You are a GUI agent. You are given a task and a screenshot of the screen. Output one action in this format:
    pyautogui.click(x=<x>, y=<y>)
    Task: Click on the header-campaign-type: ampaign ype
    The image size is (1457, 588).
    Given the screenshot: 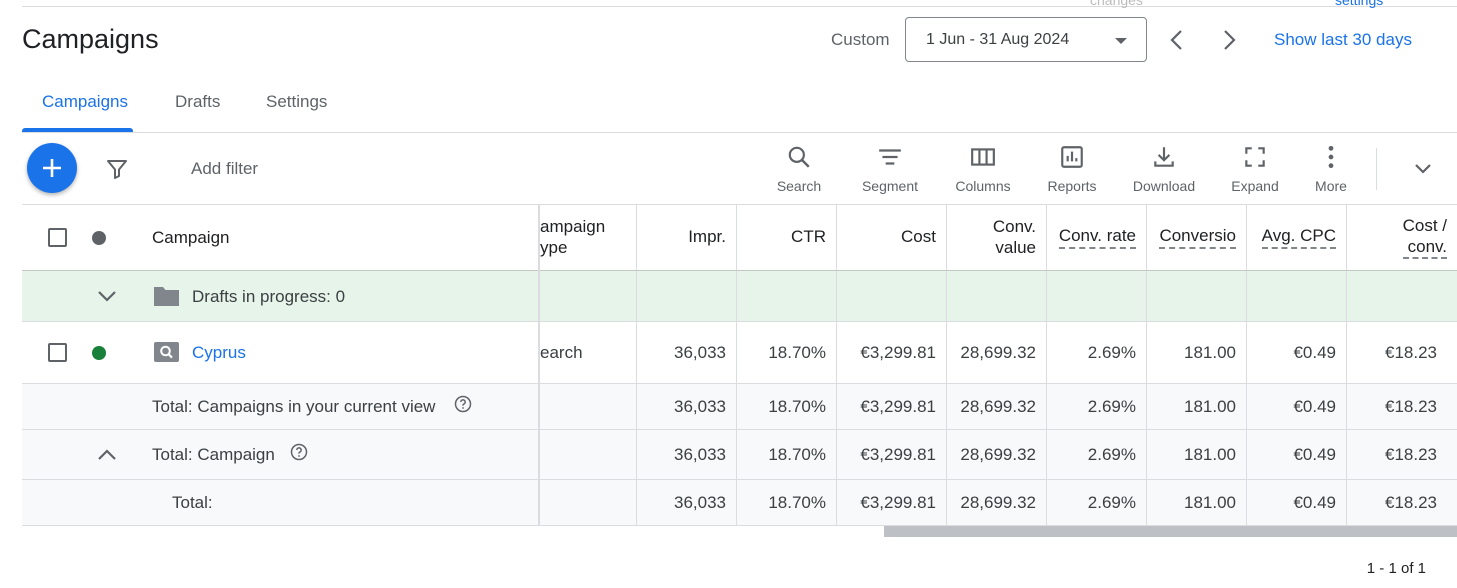 What is the action you would take?
    pyautogui.click(x=588, y=237)
    